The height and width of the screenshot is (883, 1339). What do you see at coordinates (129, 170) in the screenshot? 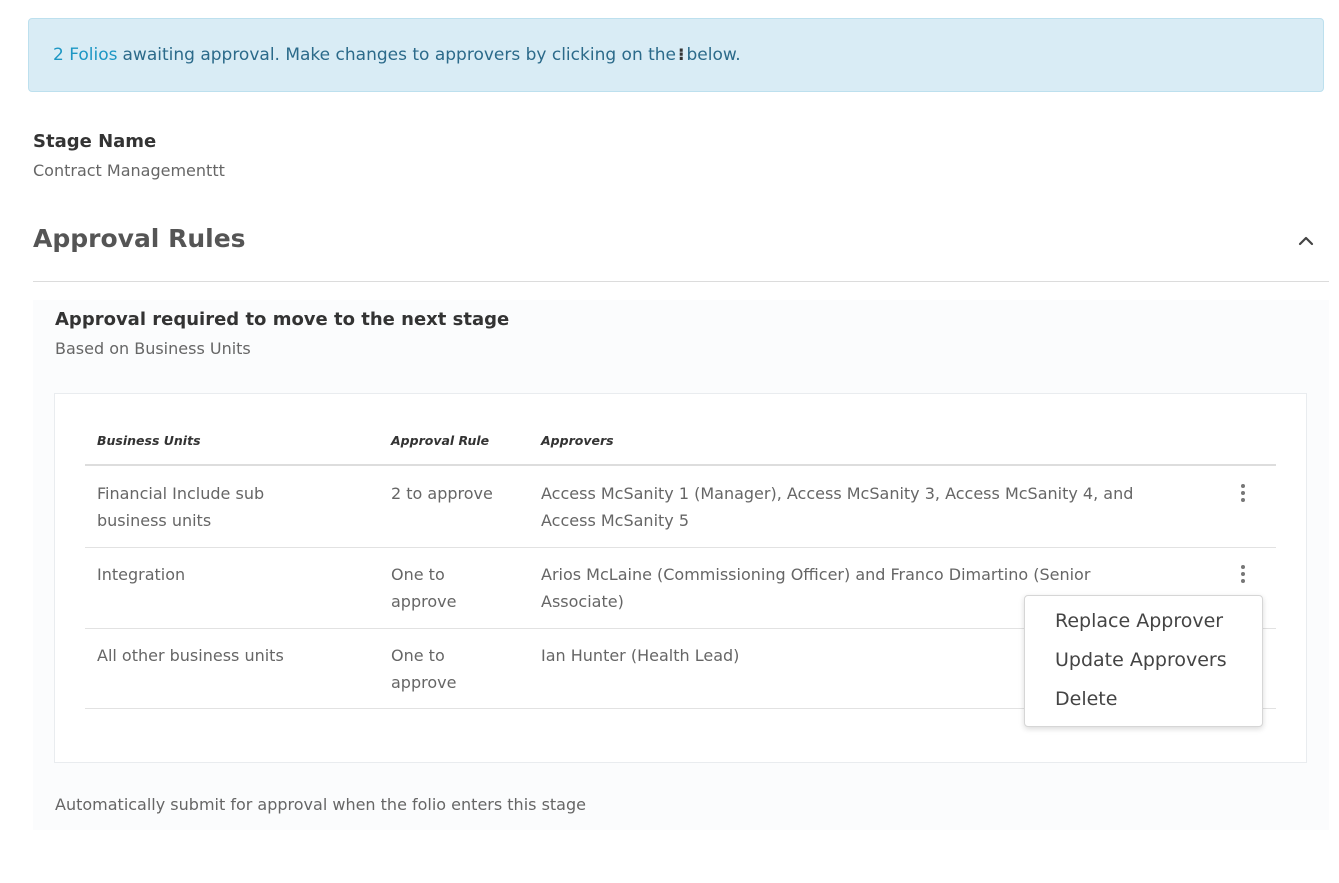
I see `stage-name-value: Contract Managementtt` at bounding box center [129, 170].